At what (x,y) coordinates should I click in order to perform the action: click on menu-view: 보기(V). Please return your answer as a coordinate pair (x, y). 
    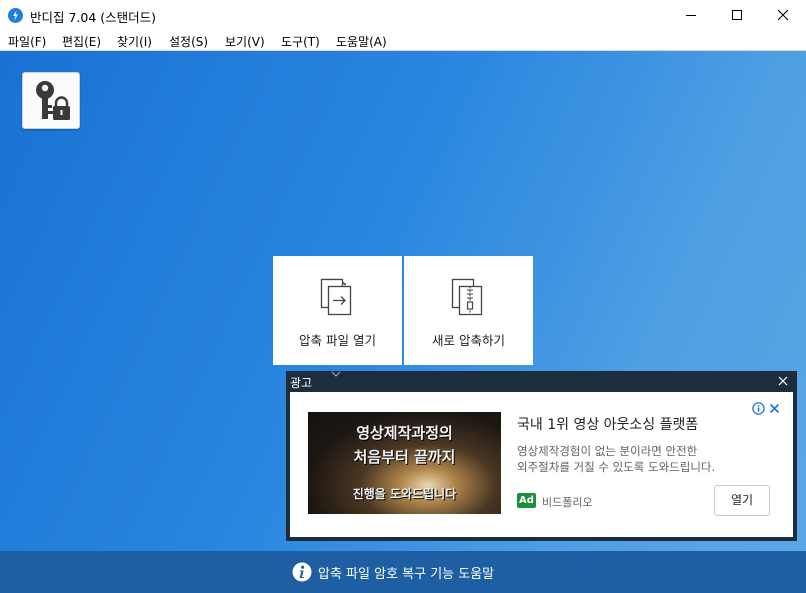
    Looking at the image, I should click on (245, 41).